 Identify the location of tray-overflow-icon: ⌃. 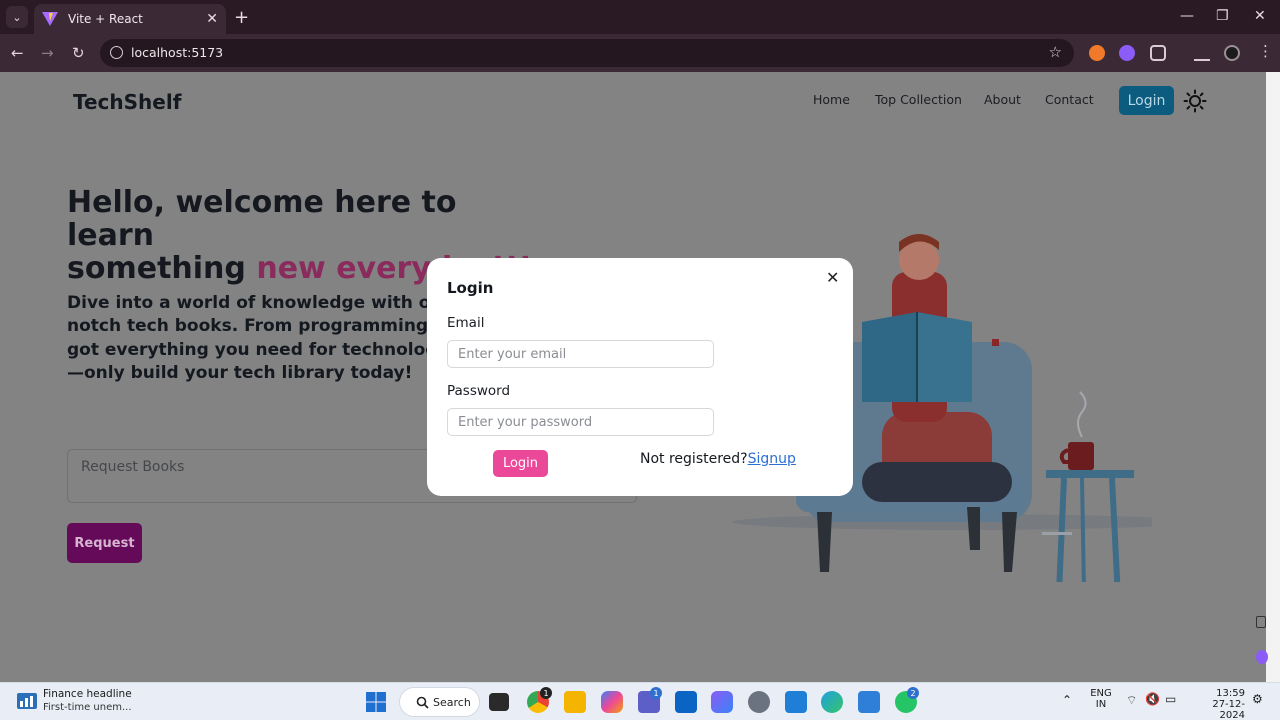
(1067, 700).